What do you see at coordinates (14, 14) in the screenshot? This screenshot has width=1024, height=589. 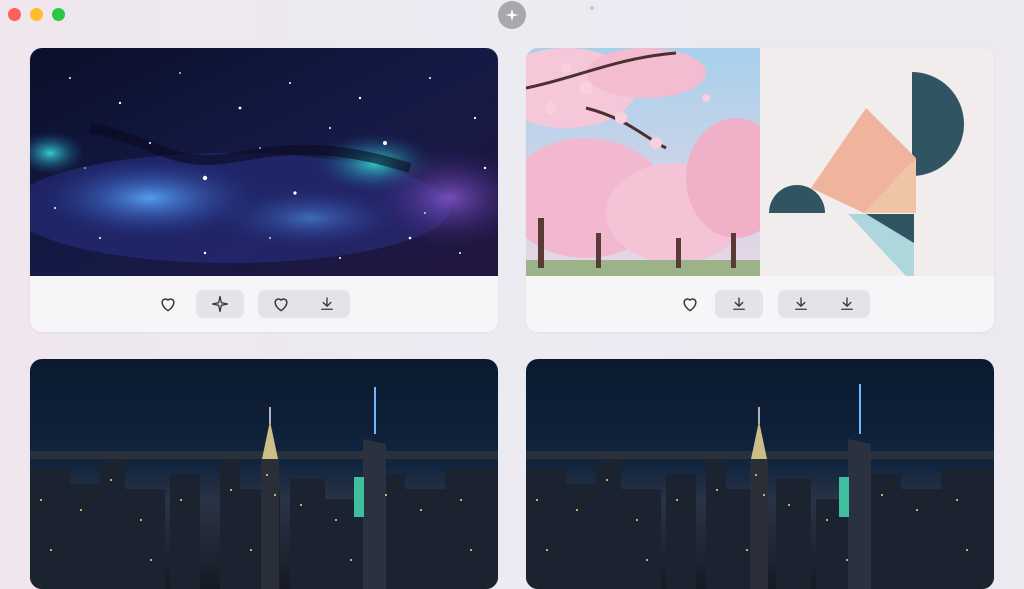 I see `close-window-button` at bounding box center [14, 14].